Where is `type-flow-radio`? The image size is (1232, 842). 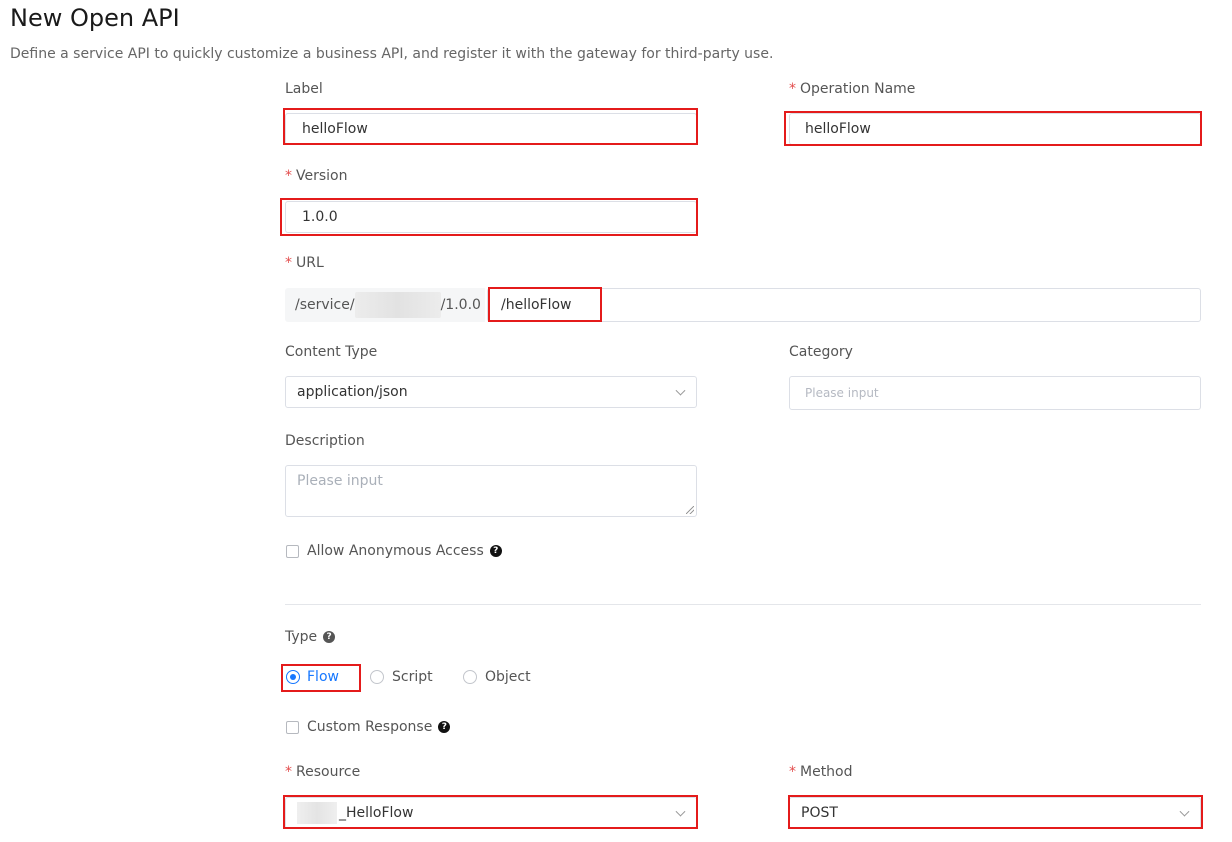 type-flow-radio is located at coordinates (293, 677).